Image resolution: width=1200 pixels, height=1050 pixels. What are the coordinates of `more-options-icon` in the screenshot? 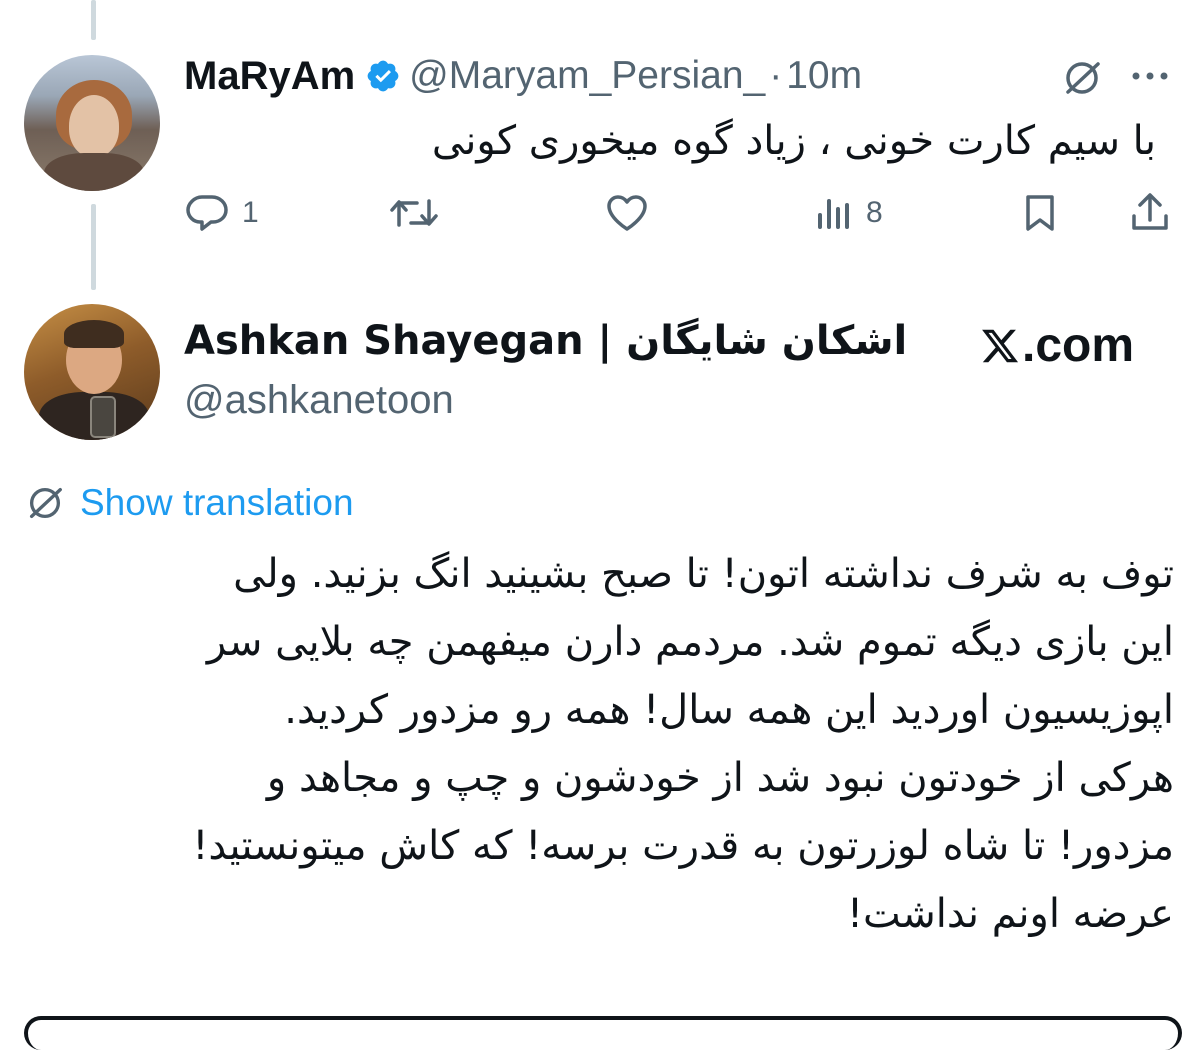 It's located at (1150, 76).